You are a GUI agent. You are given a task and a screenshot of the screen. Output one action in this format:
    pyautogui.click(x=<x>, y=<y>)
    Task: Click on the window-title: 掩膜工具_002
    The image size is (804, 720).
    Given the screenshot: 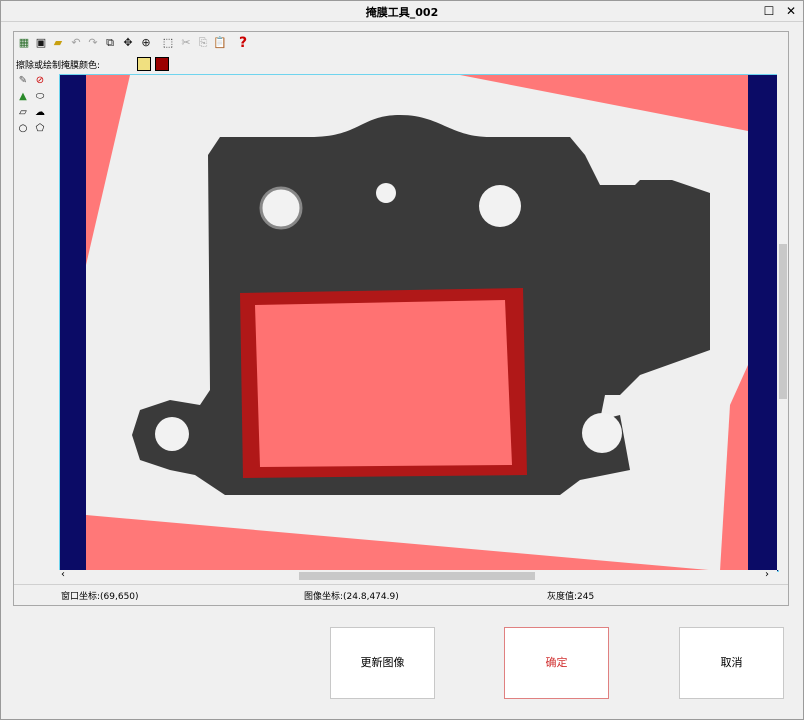 What is the action you would take?
    pyautogui.click(x=402, y=12)
    